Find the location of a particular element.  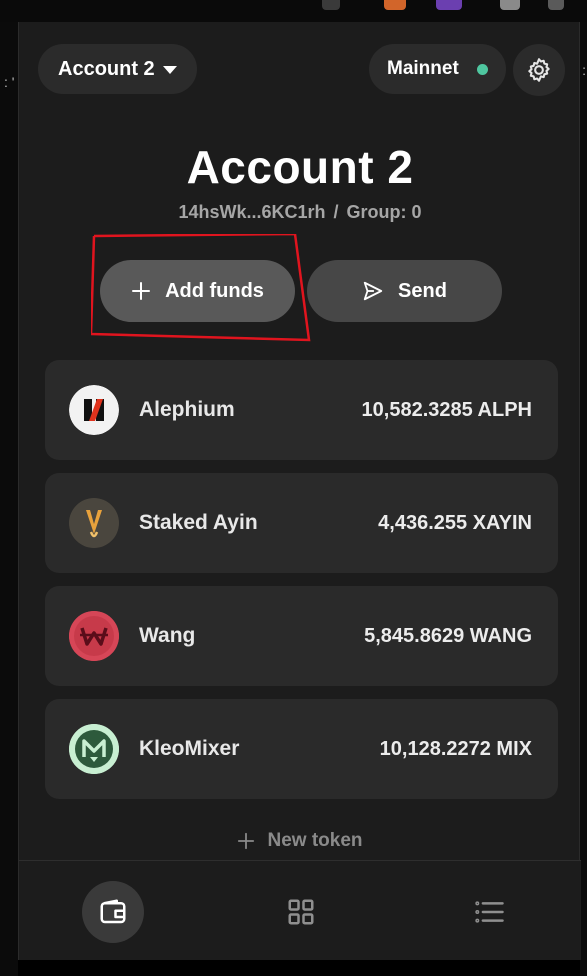

staked-ayin-logo-icon is located at coordinates (94, 523).